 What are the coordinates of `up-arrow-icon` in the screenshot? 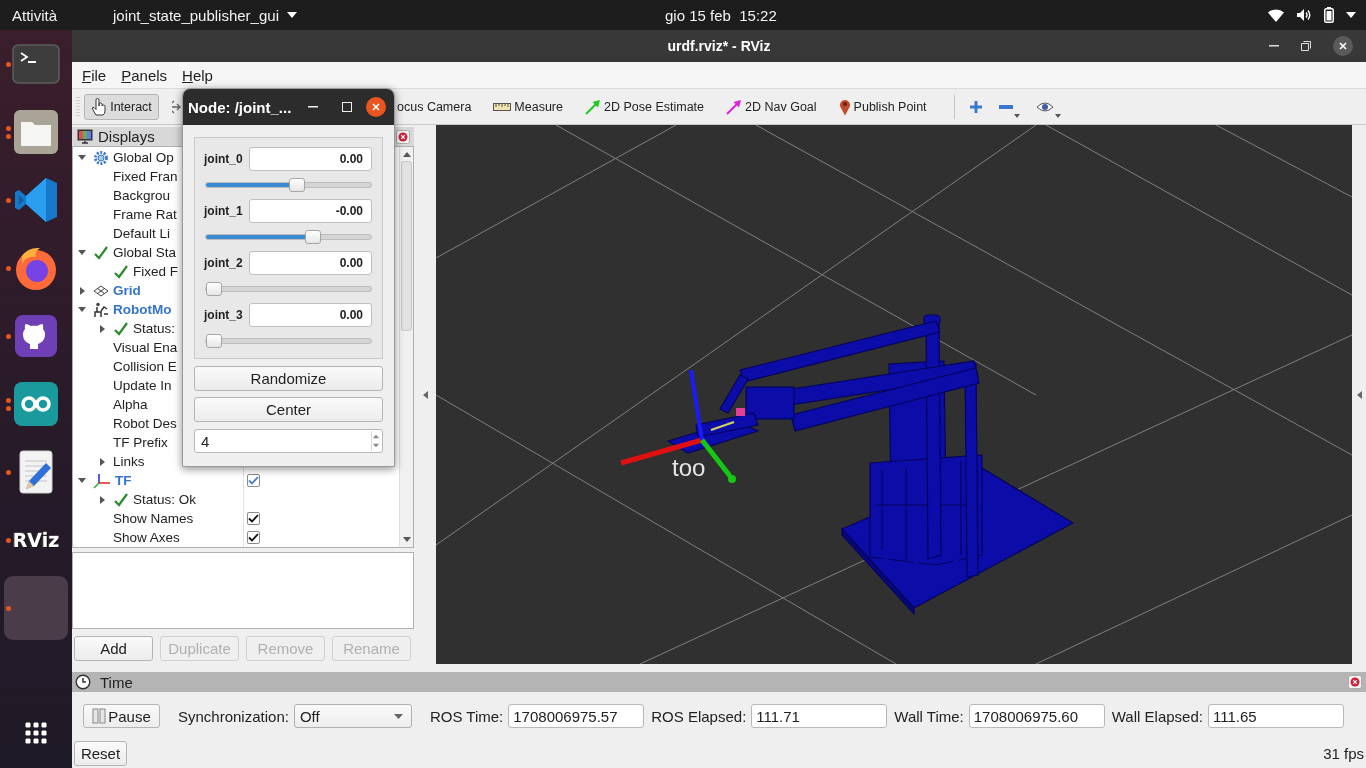 It's located at (406, 154).